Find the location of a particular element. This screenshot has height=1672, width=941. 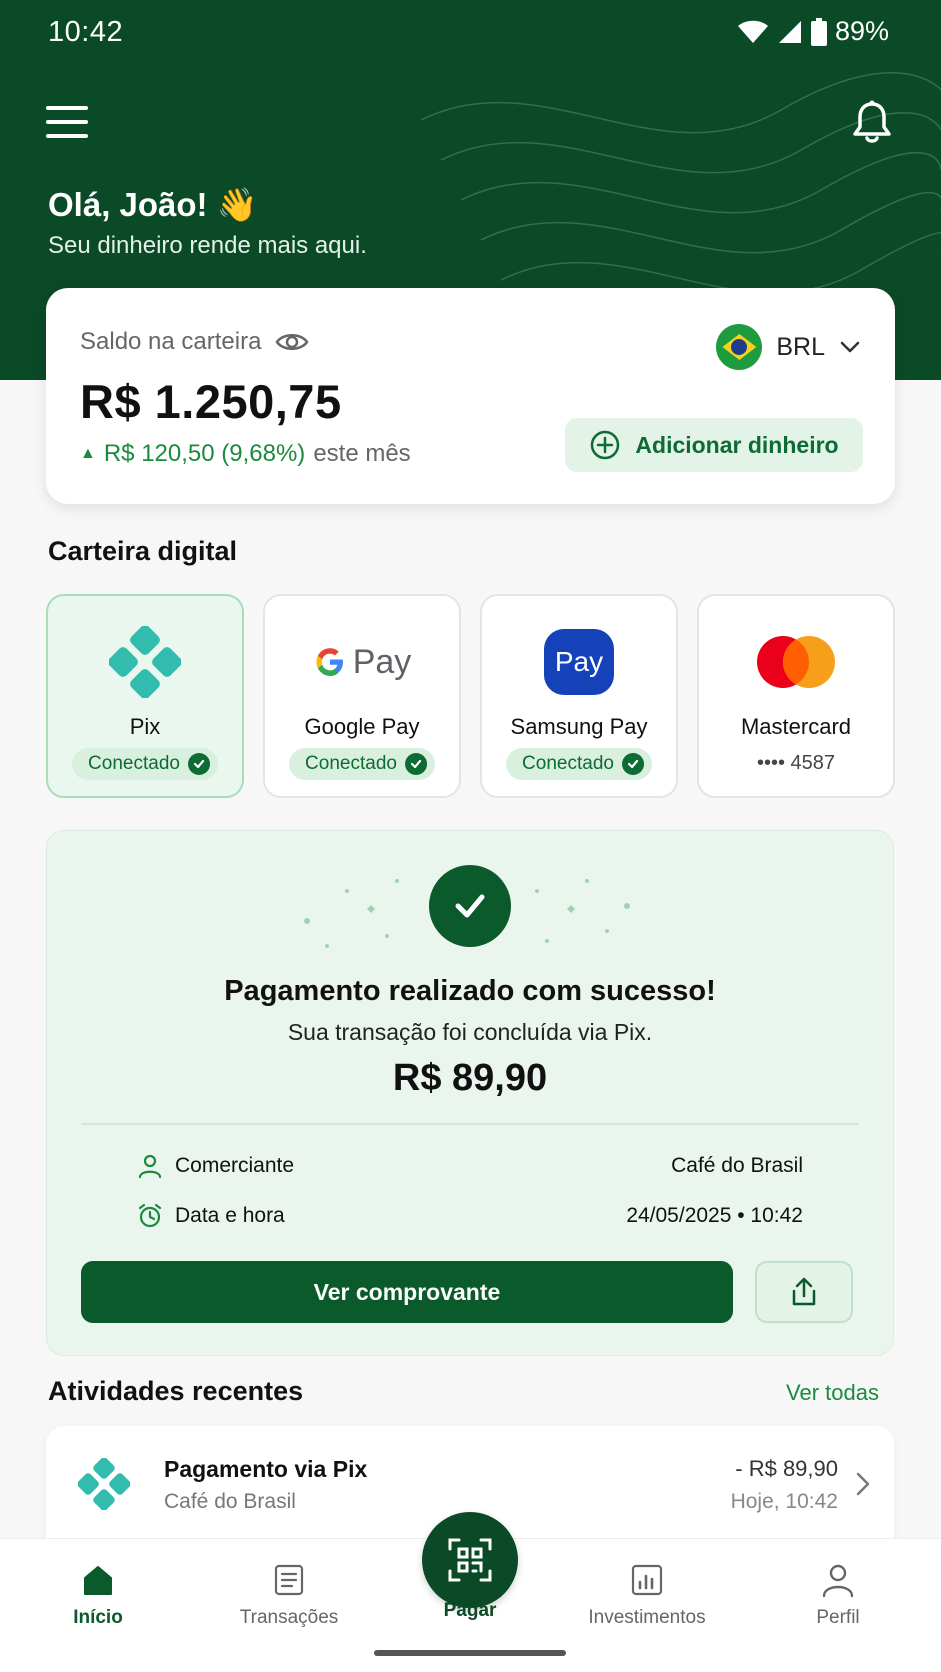

add-money-button: Adicionar dinheiro is located at coordinates (714, 445).